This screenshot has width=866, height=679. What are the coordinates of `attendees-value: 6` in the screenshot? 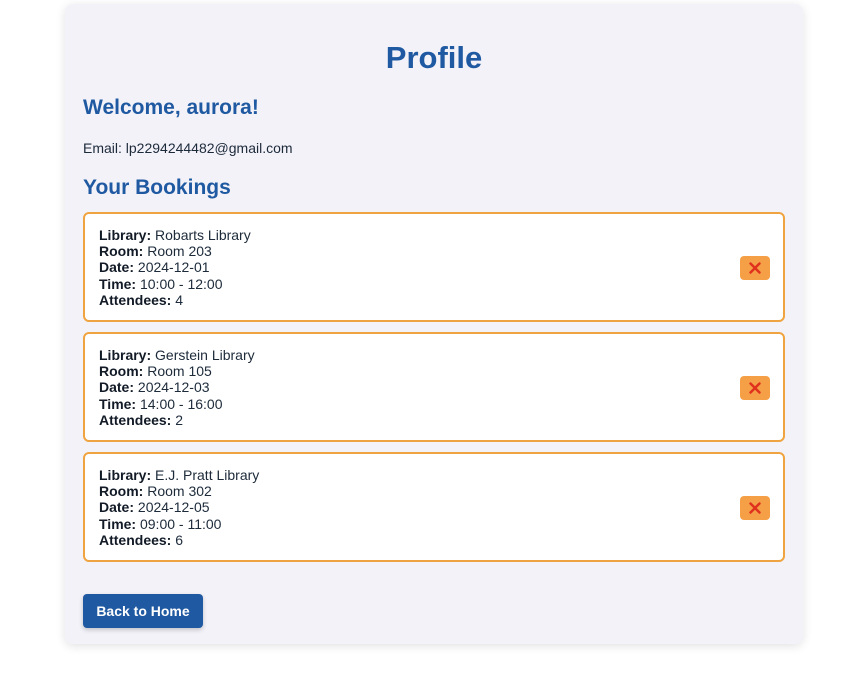 It's located at (179, 539).